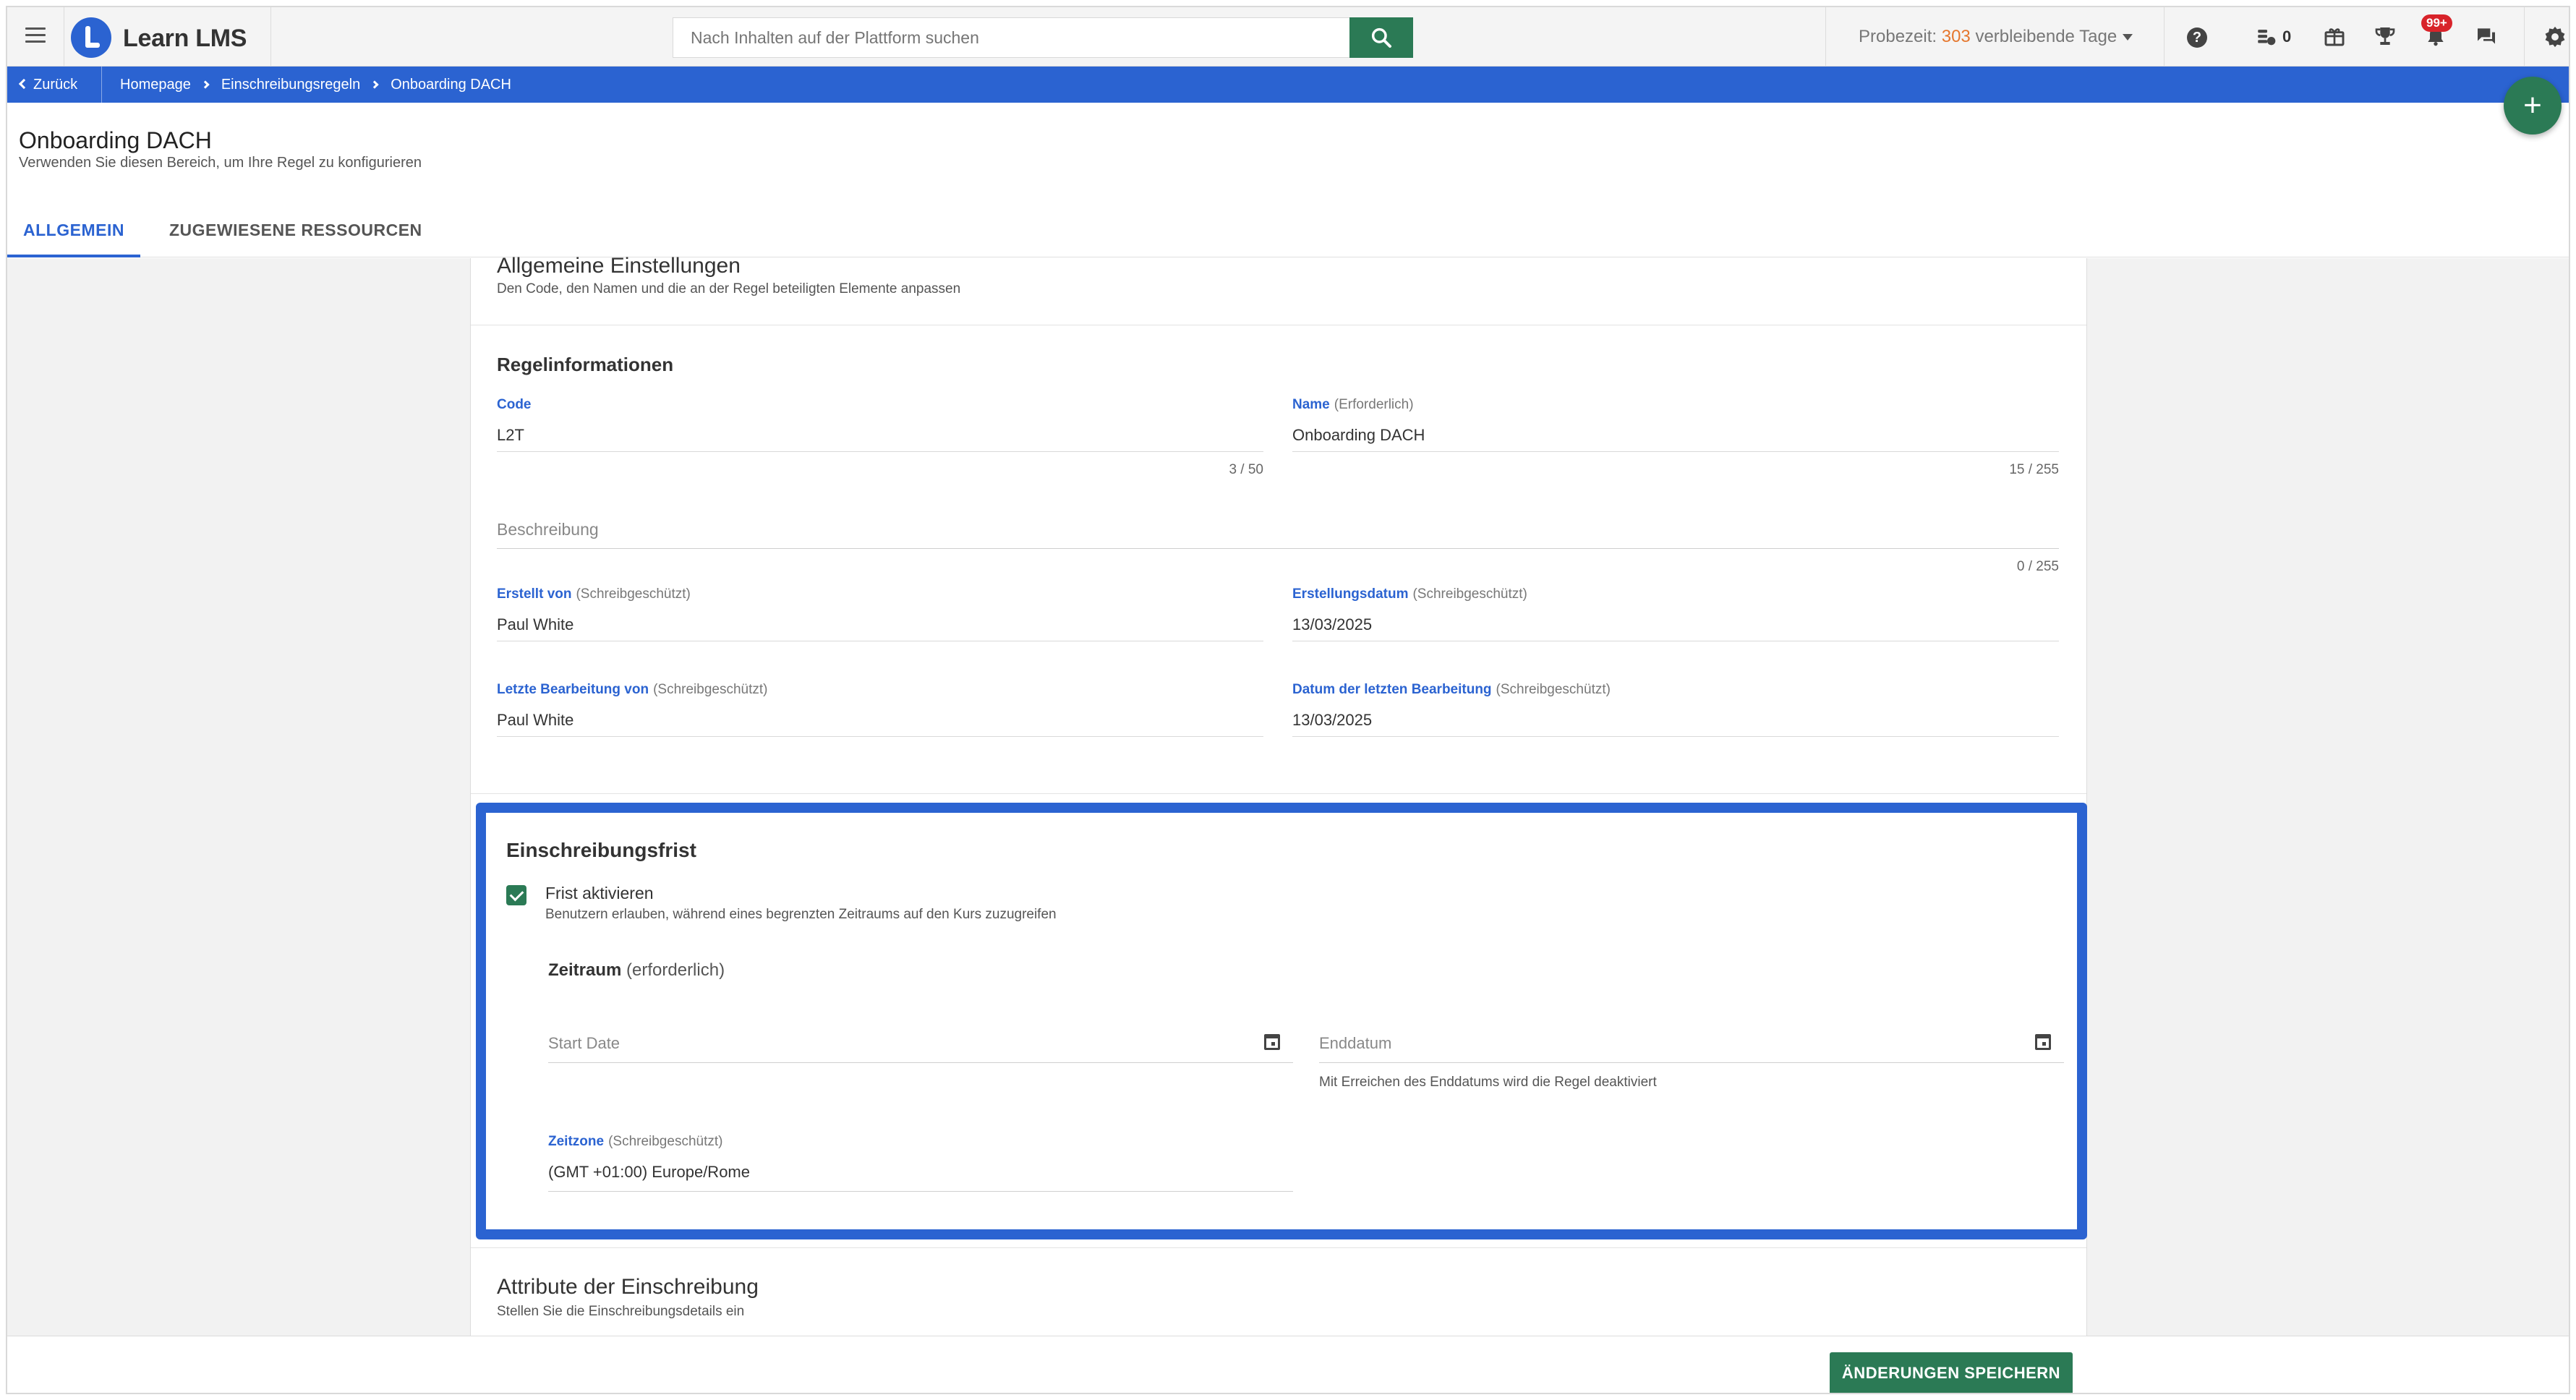 The width and height of the screenshot is (2576, 1400). Describe the element at coordinates (1355, 1043) in the screenshot. I see `end-date-input: Enddatum` at that location.